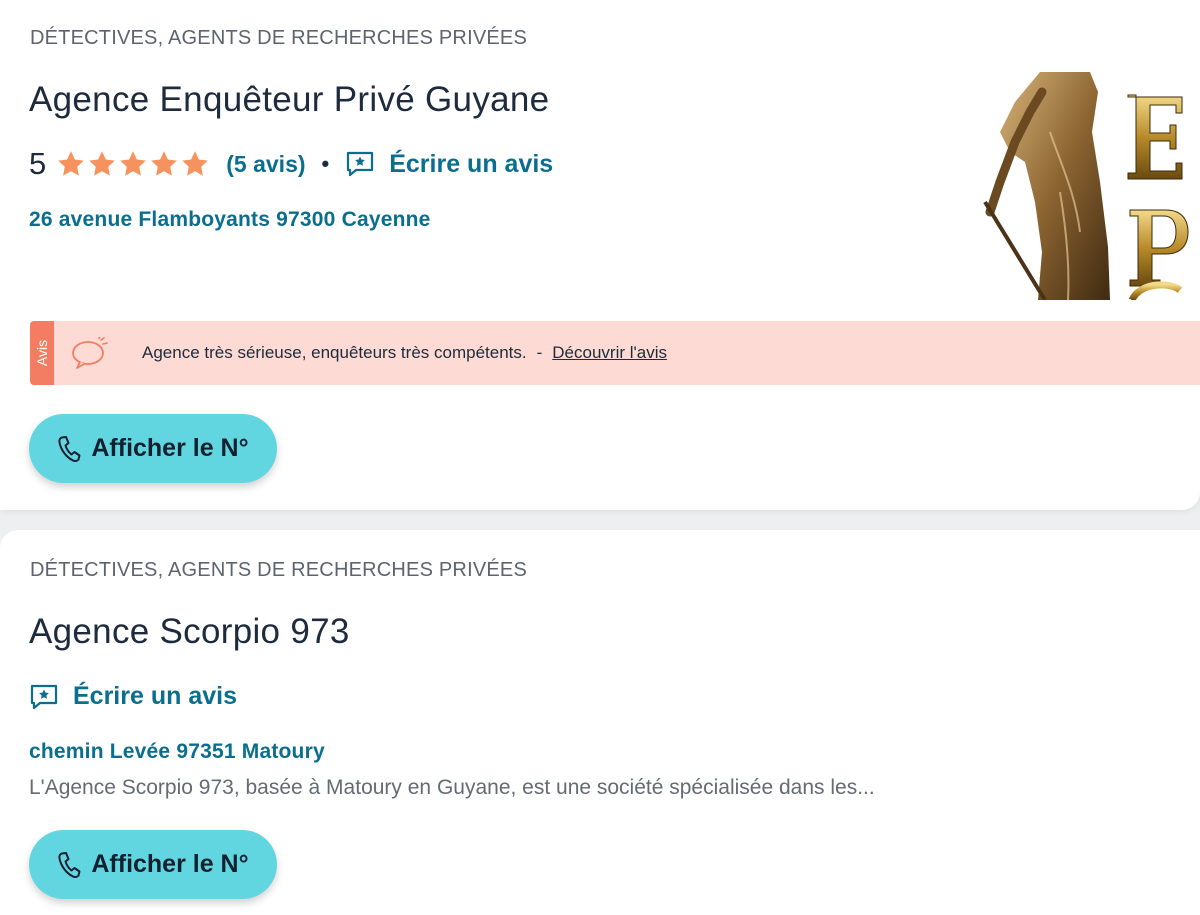 This screenshot has width=1200, height=915. Describe the element at coordinates (38, 163) in the screenshot. I see `rating-score: 5` at that location.